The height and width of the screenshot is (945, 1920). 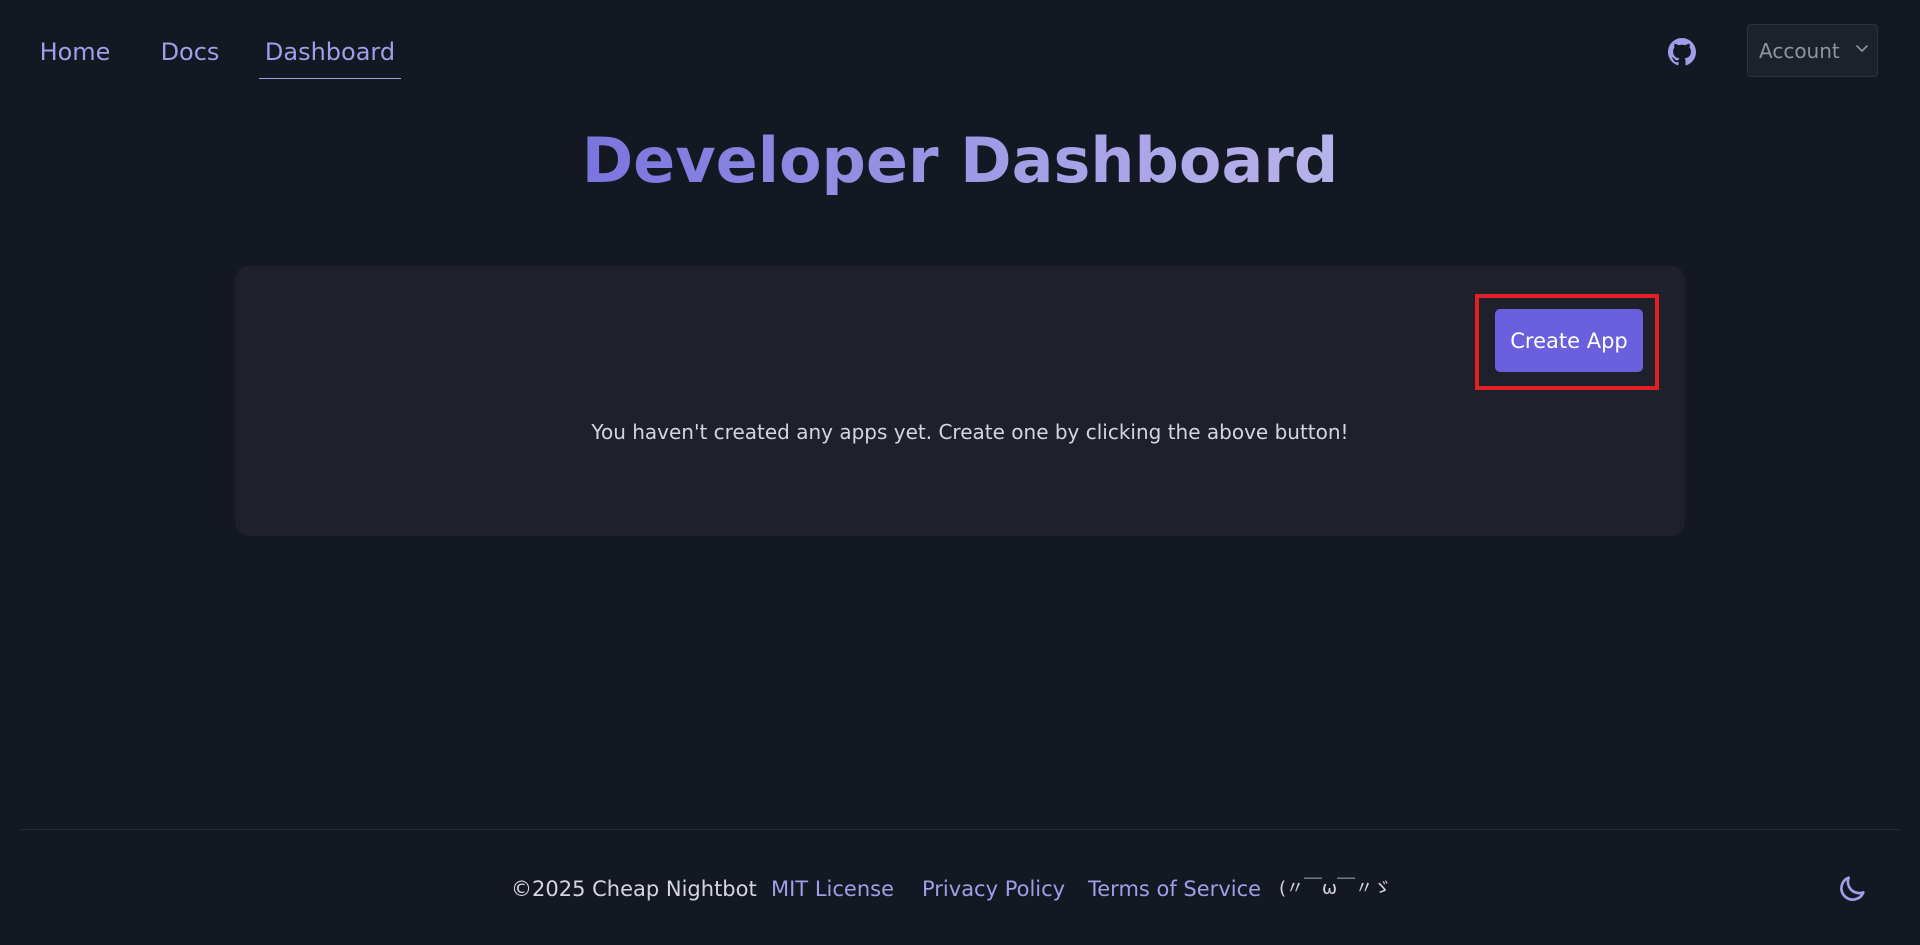 What do you see at coordinates (1852, 889) in the screenshot?
I see `moon-icon` at bounding box center [1852, 889].